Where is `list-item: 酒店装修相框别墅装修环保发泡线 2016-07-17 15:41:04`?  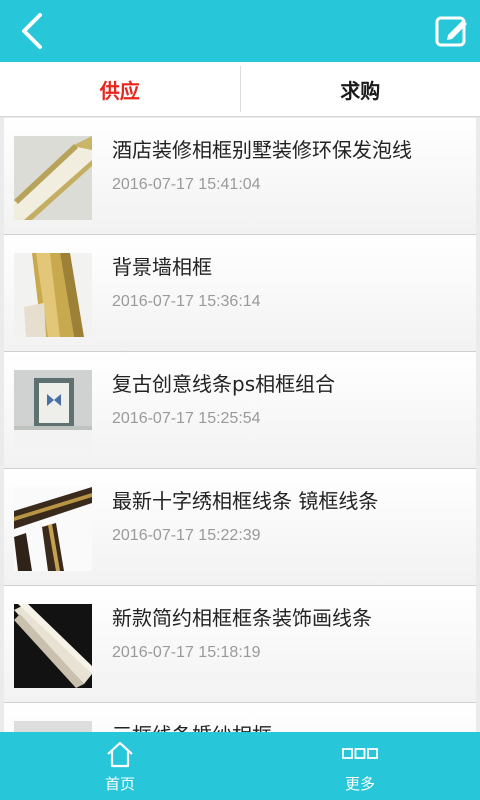 list-item: 酒店装修相框别墅装修环保发泡线 2016-07-17 15:41:04 is located at coordinates (240, 176).